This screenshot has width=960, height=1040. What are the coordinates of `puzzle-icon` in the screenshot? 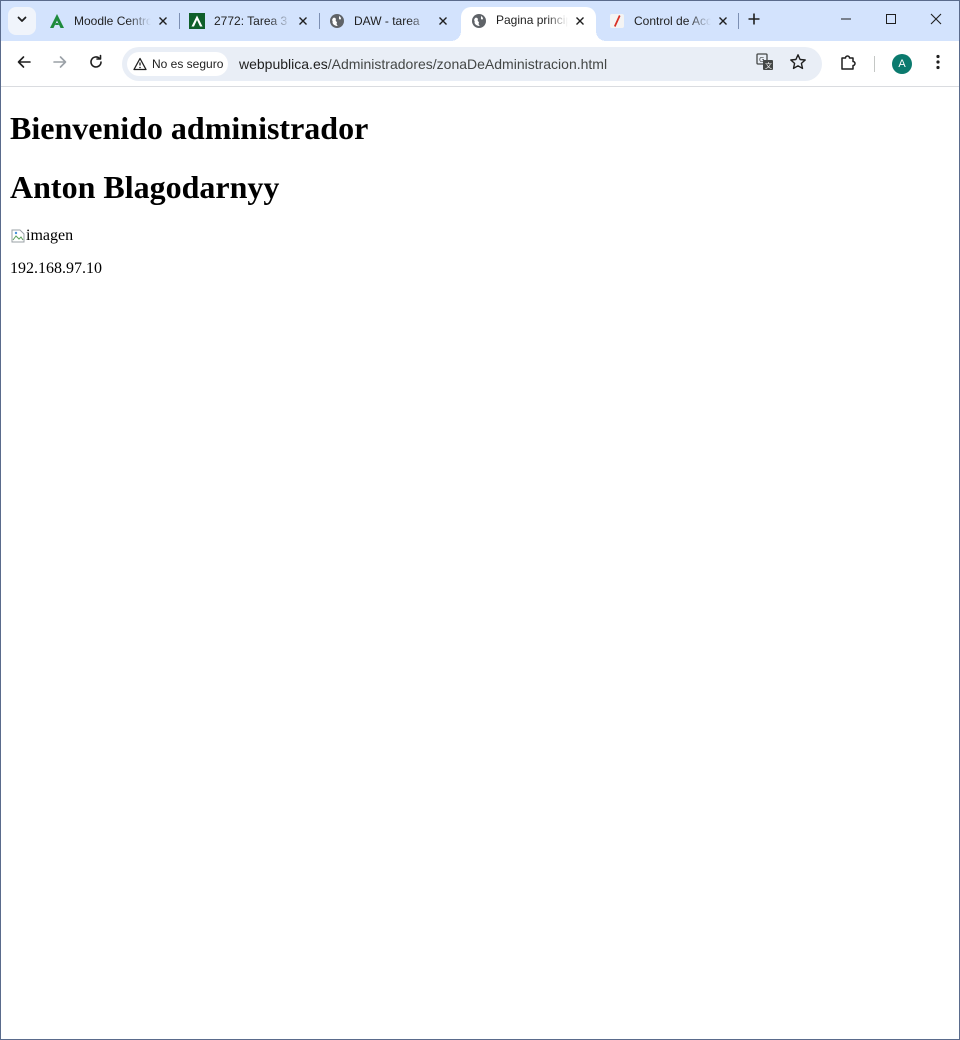 It's located at (848, 64).